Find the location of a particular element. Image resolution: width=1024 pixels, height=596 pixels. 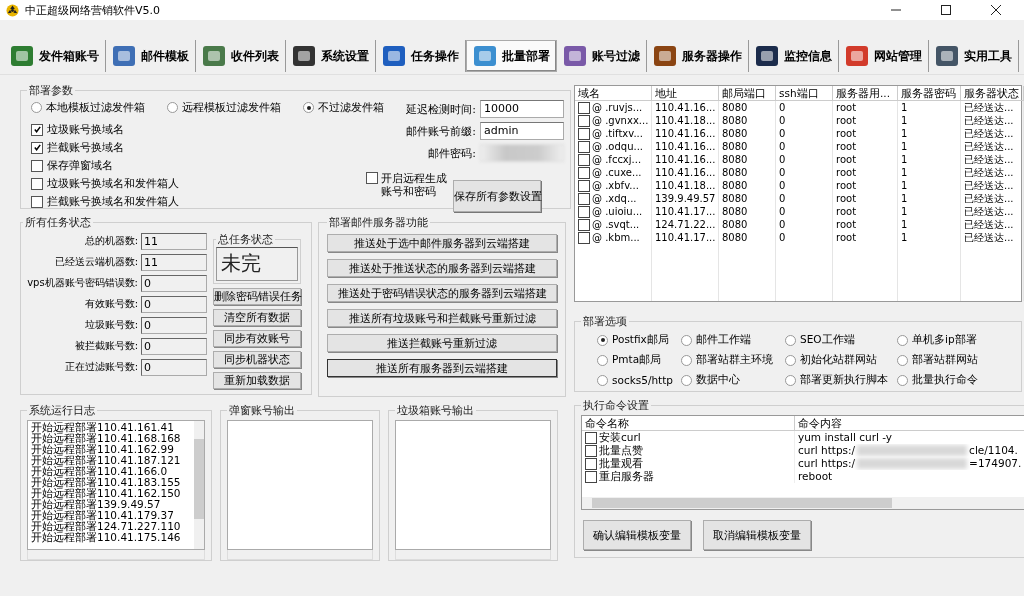

column-header: 命令名称 is located at coordinates (688, 423).